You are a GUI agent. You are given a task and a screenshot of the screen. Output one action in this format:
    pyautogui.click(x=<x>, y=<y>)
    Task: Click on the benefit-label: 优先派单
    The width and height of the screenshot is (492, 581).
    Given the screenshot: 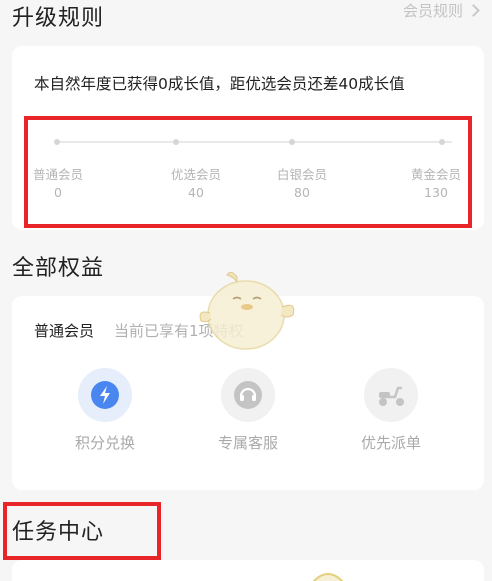 What is the action you would take?
    pyautogui.click(x=390, y=443)
    